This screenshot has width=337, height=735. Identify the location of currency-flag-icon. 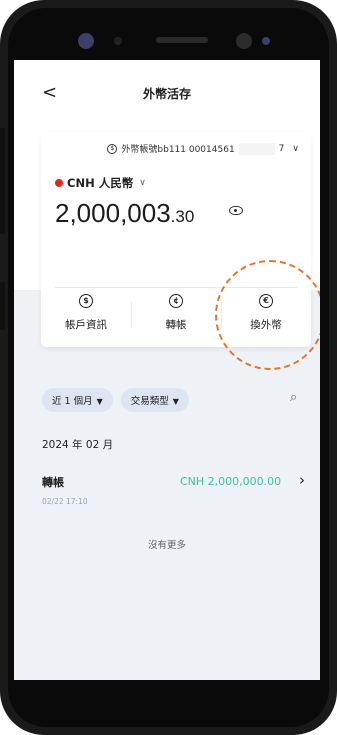
(59, 183).